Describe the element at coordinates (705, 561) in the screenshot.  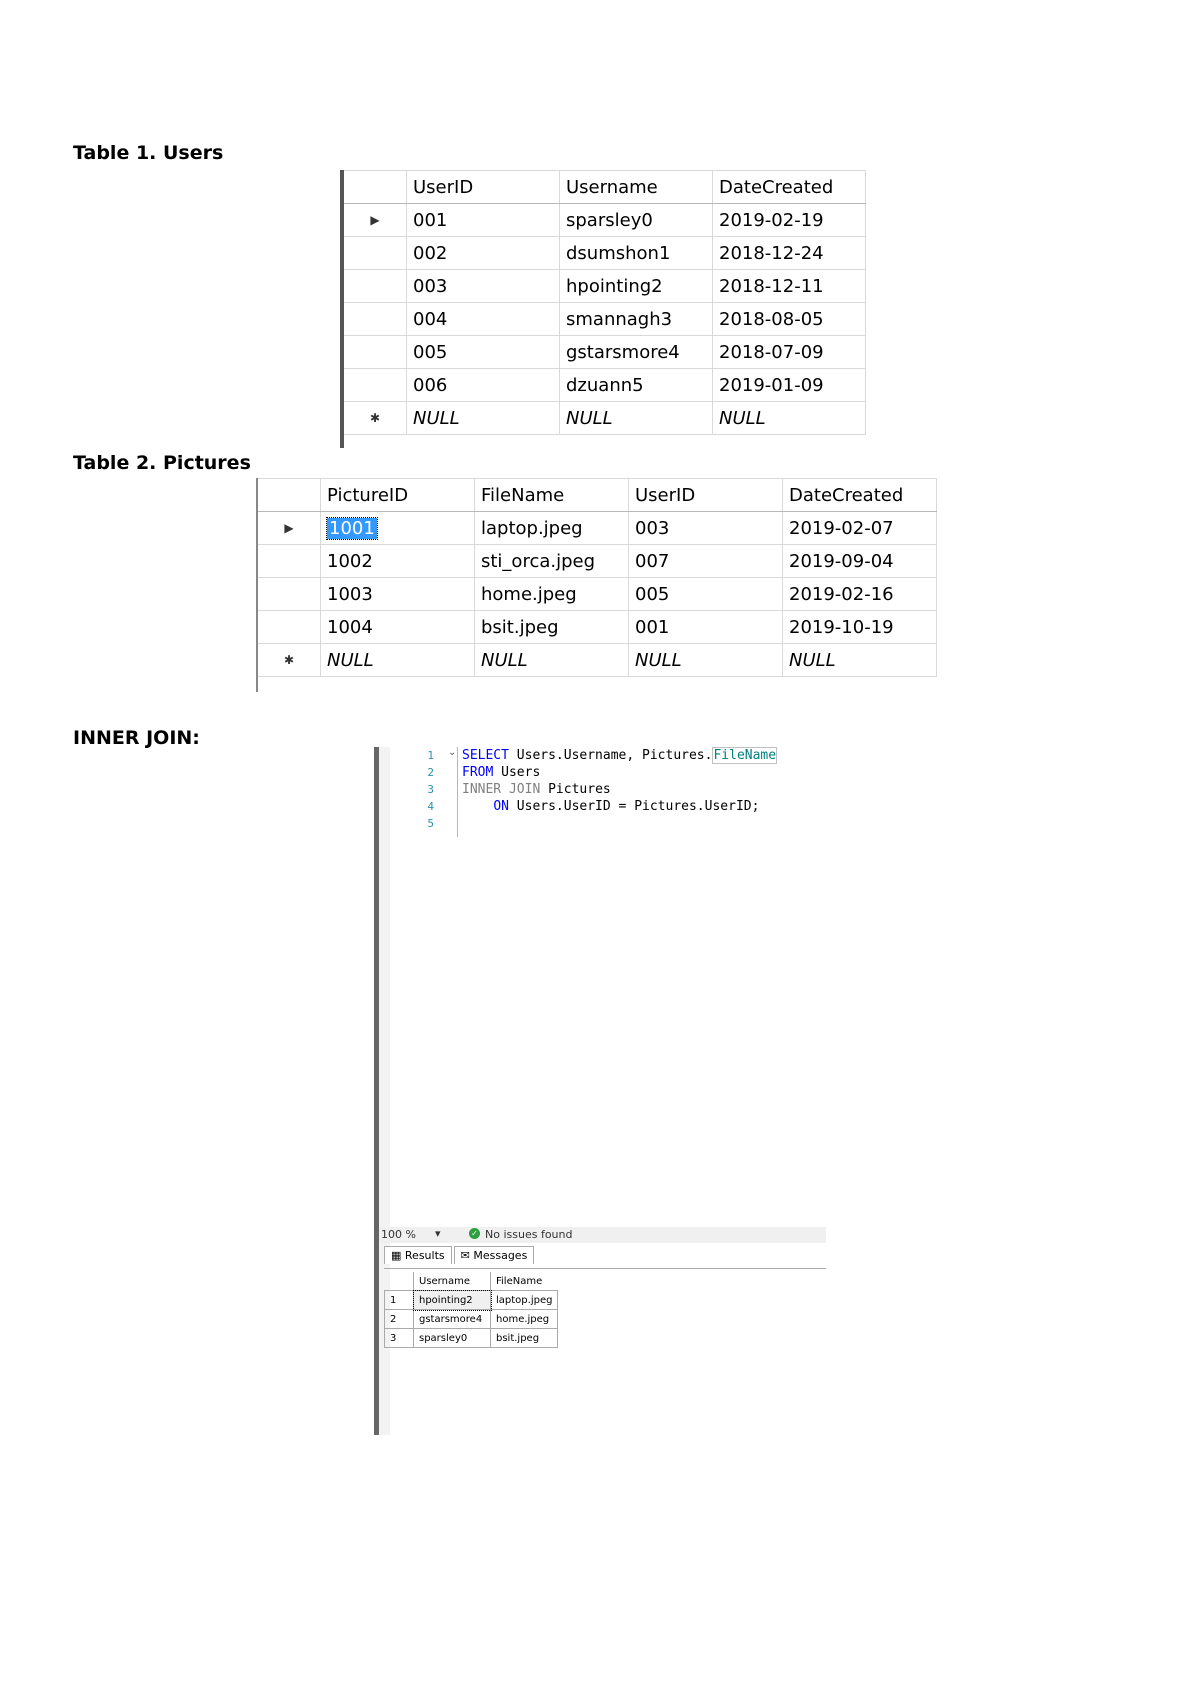
I see `table-cell: 007` at that location.